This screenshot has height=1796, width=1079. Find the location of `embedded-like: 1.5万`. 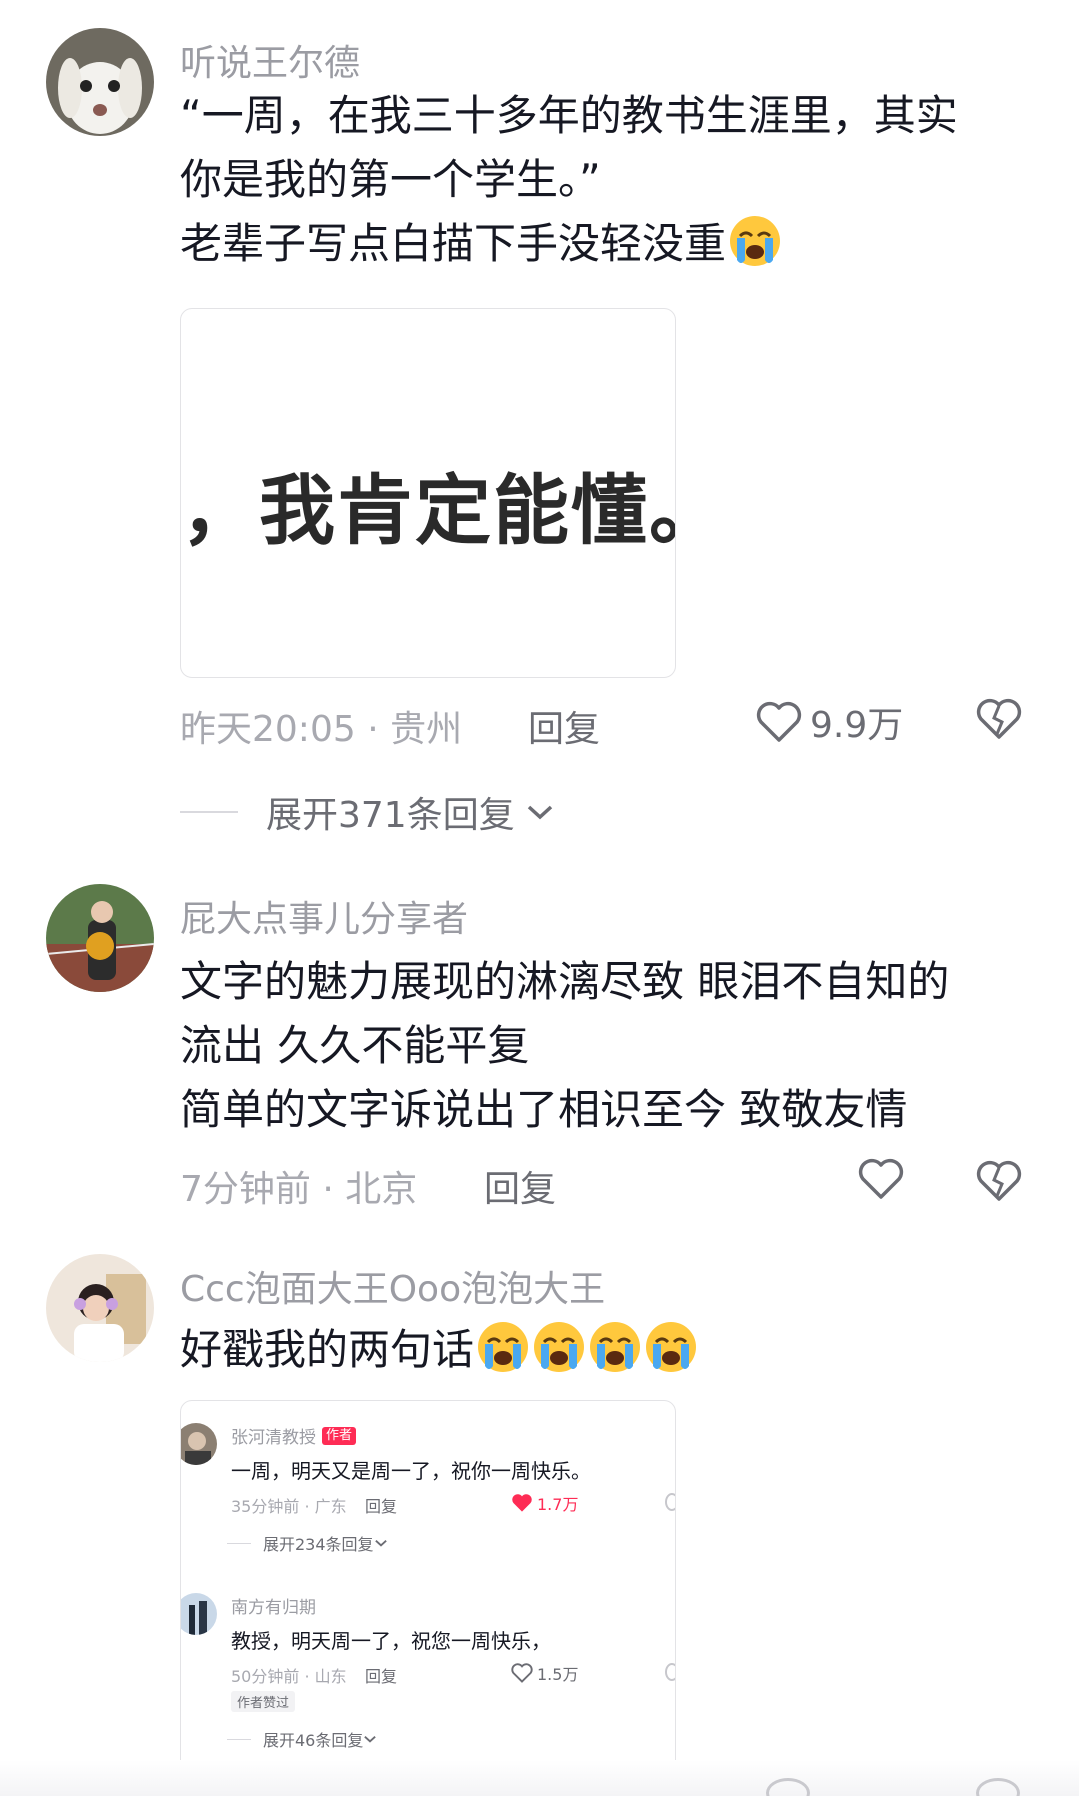

embedded-like: 1.5万 is located at coordinates (544, 1673).